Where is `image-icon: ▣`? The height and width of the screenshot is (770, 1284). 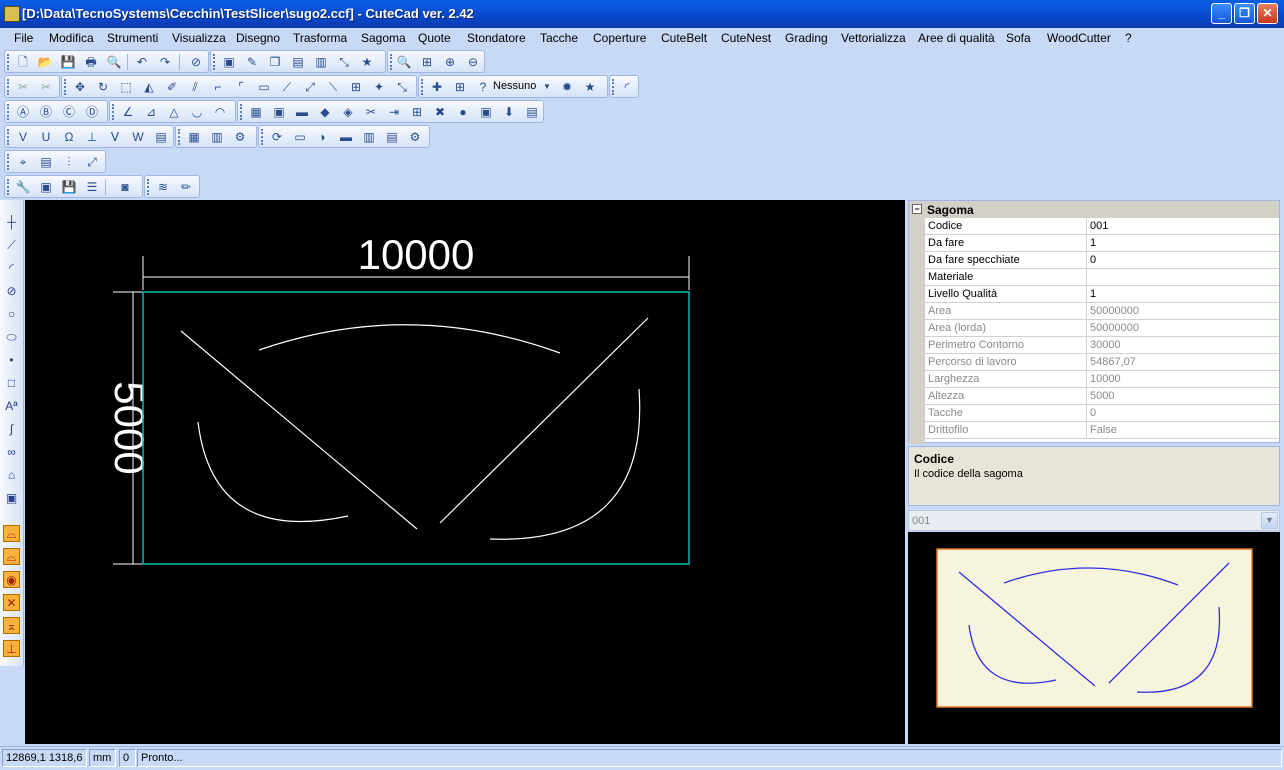
image-icon: ▣ is located at coordinates (229, 62).